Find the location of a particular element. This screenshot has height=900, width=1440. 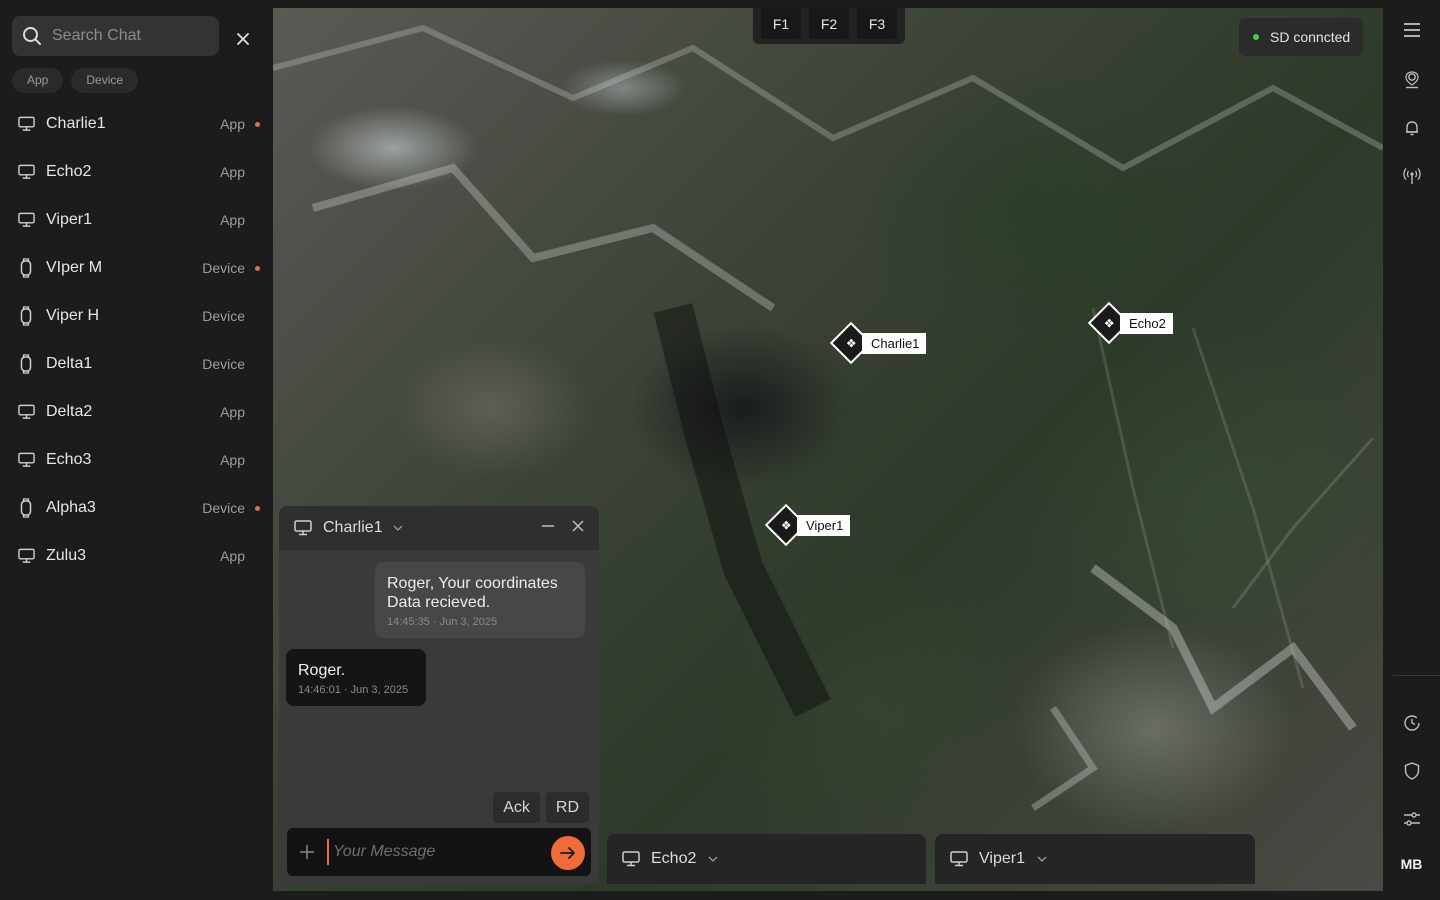

message-text: Roger. is located at coordinates (322, 670).